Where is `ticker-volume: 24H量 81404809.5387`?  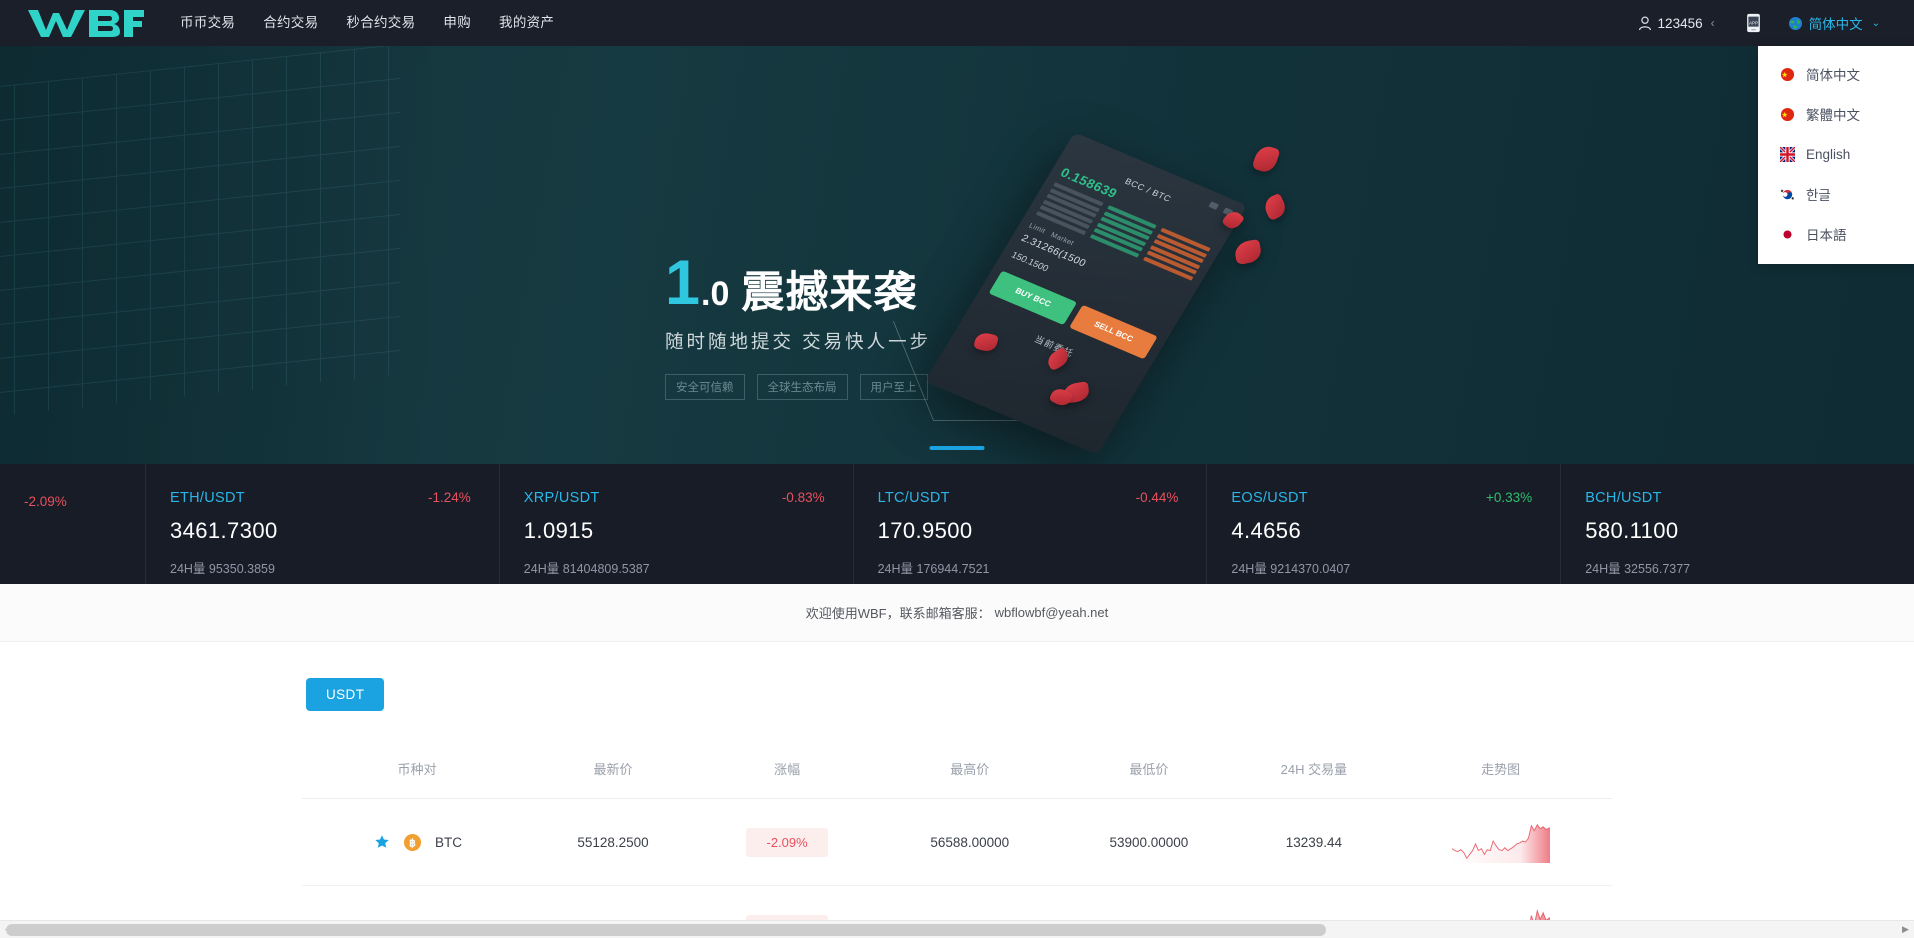 ticker-volume: 24H量 81404809.5387 is located at coordinates (586, 569).